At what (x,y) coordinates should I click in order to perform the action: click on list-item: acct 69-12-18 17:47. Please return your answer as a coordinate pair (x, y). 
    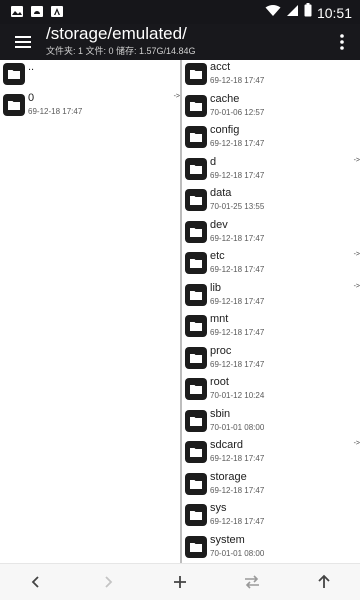
    Looking at the image, I should click on (271, 75).